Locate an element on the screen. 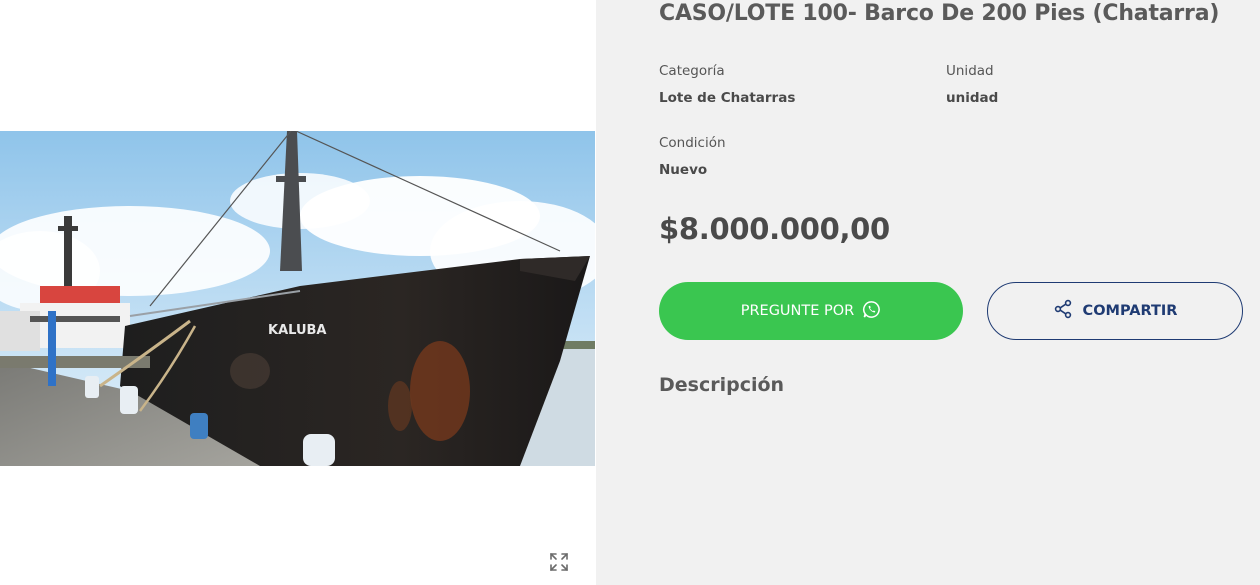 The height and width of the screenshot is (585, 1260). category-value: Lote de Chatarras is located at coordinates (727, 98).